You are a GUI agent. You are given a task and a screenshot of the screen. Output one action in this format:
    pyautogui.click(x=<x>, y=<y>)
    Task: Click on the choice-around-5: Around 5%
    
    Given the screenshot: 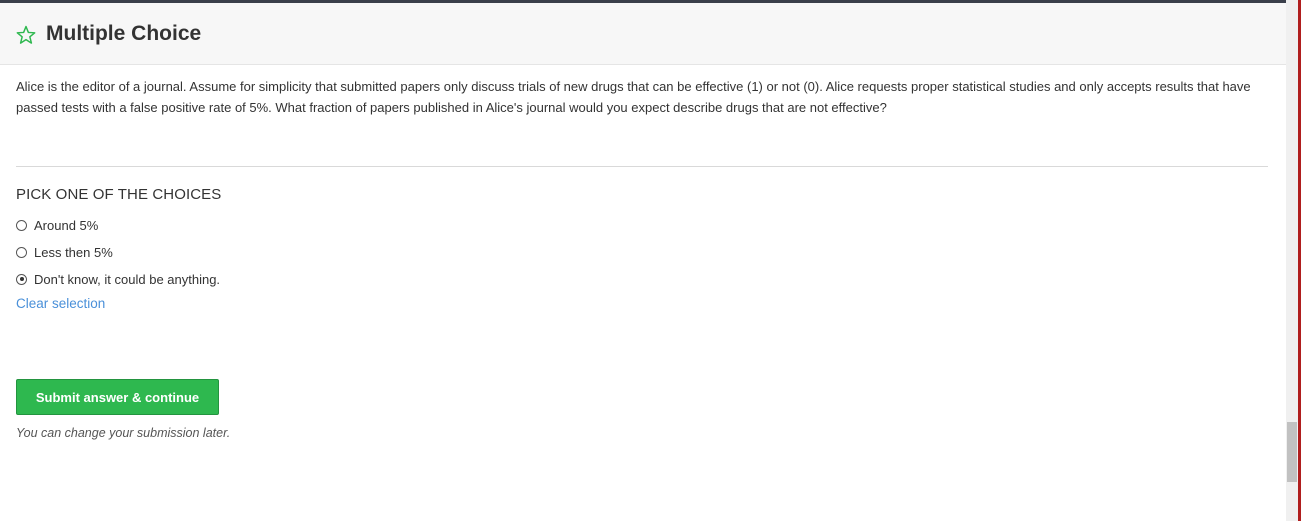 What is the action you would take?
    pyautogui.click(x=57, y=225)
    